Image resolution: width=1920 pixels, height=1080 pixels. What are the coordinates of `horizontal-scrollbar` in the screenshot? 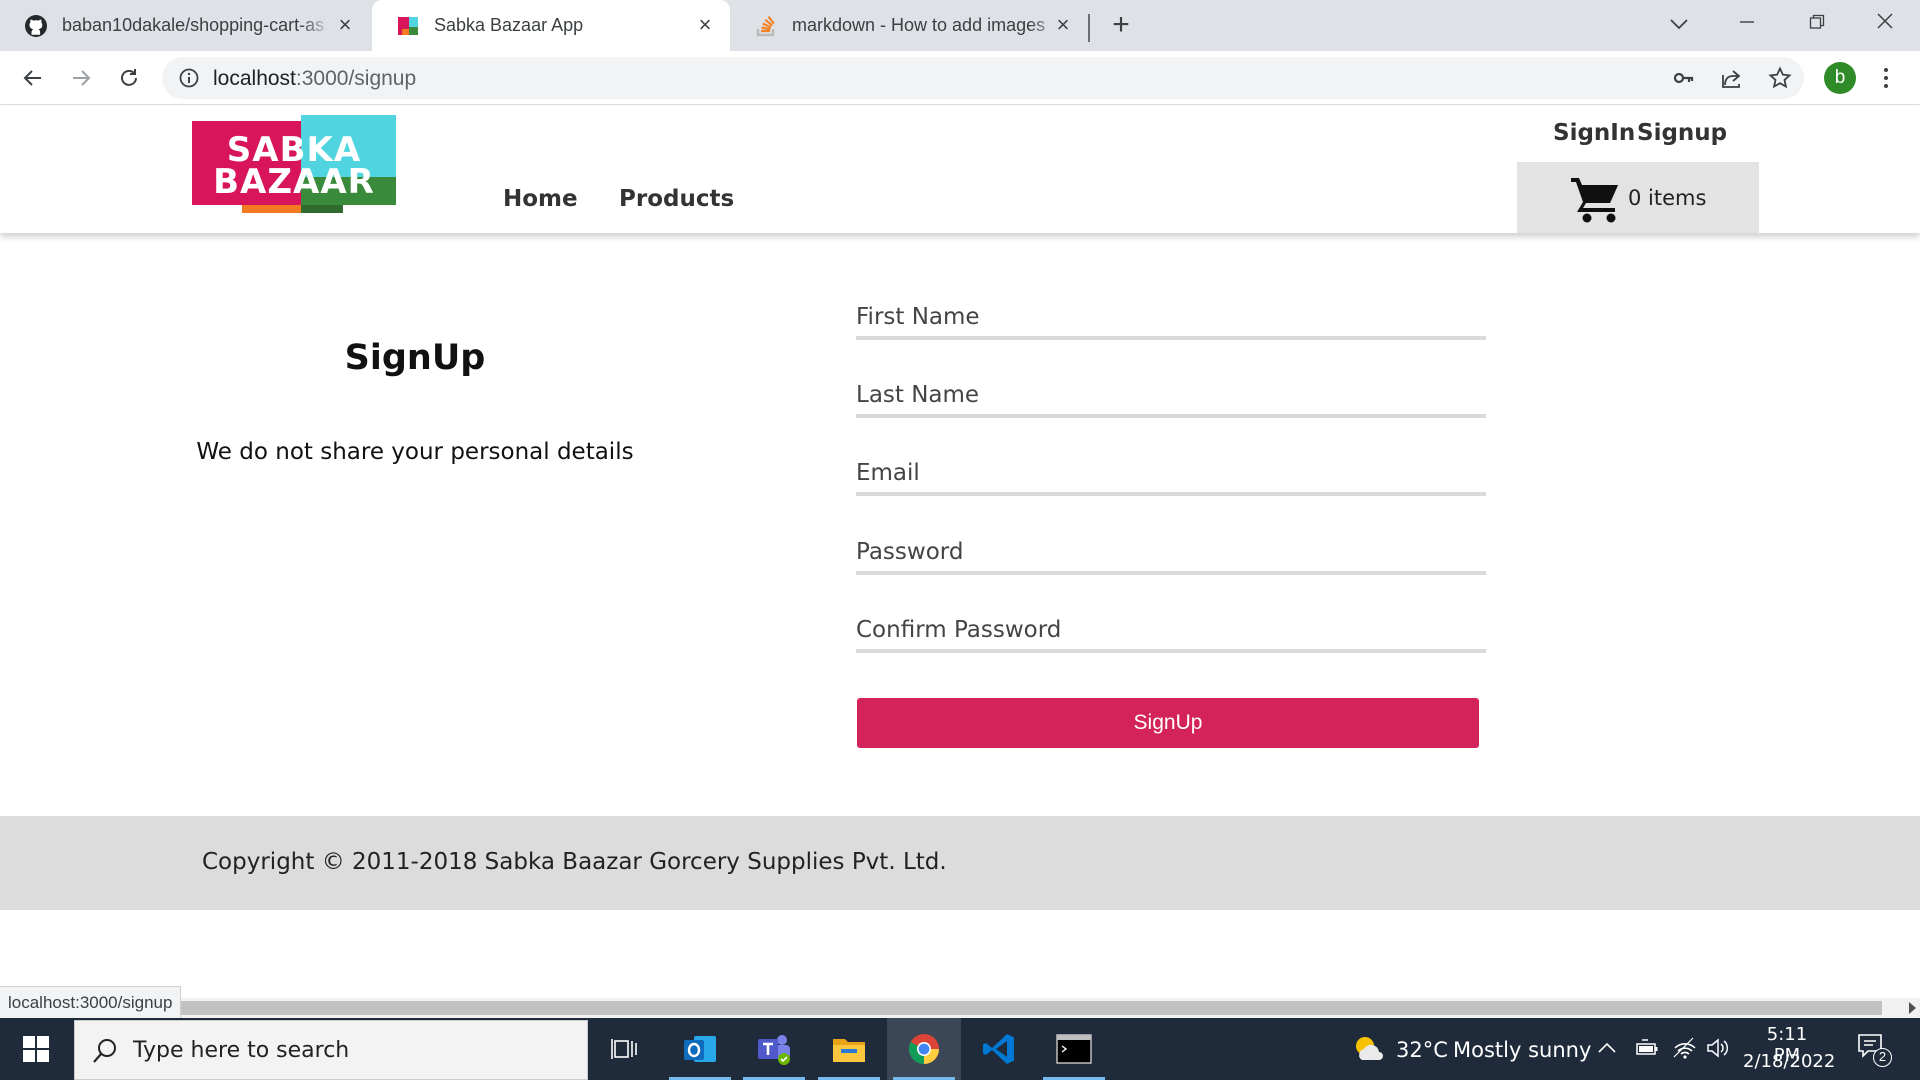 It's located at (960, 1008).